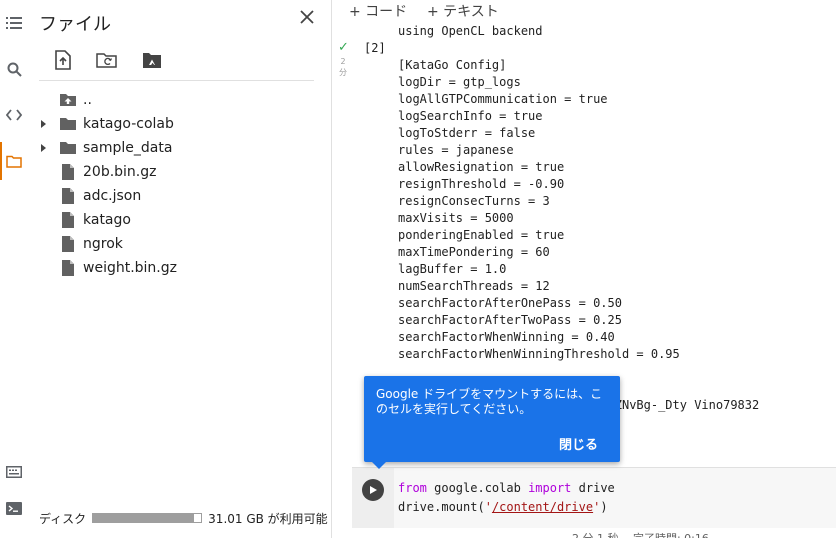  I want to click on module-name: google.colab, so click(477, 488).